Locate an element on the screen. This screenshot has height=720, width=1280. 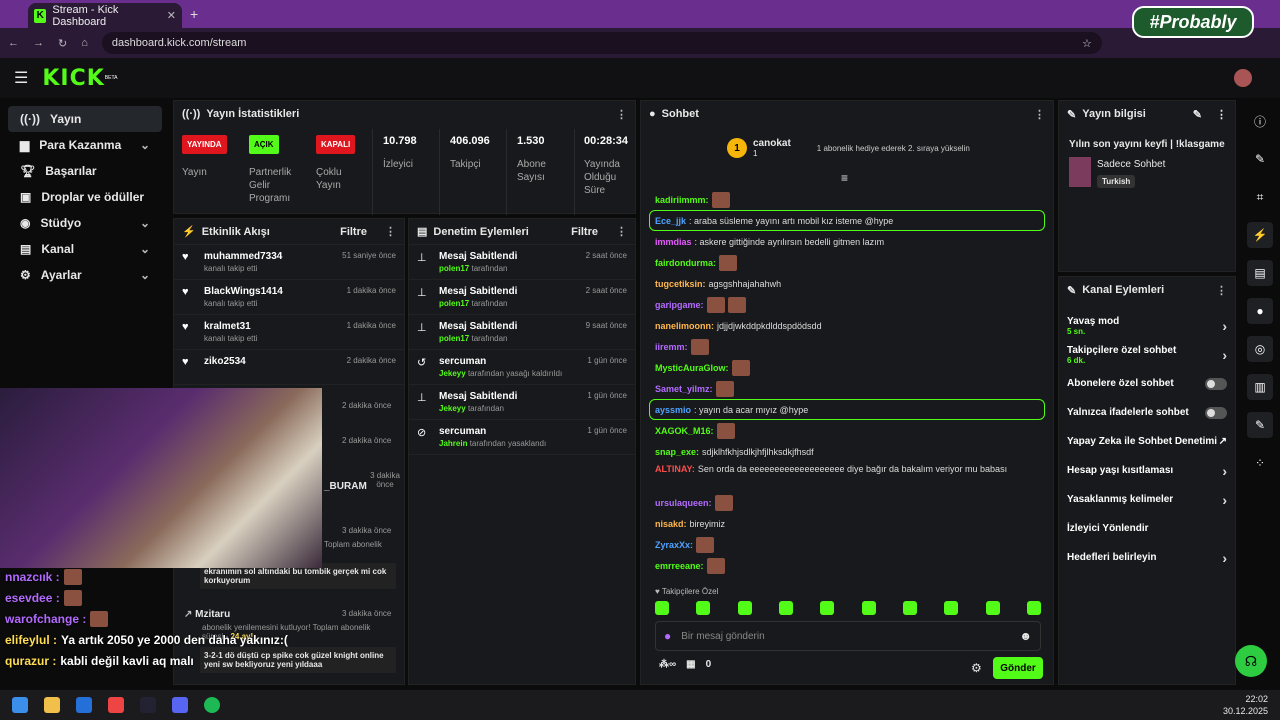
chat-username: snap_exe: is located at coordinates (677, 452).